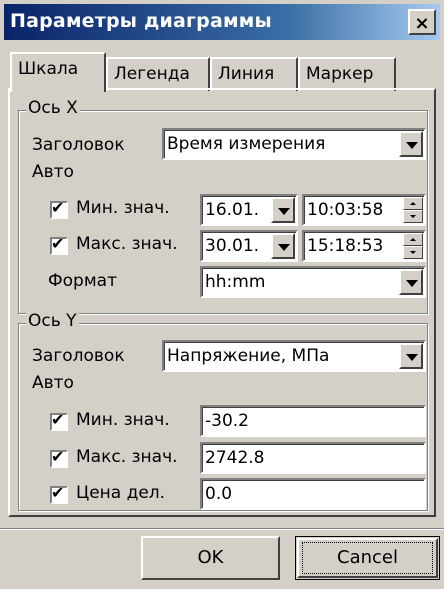 The image size is (444, 589). I want to click on title-bar: Параметры диаграммы ×, so click(222, 22).